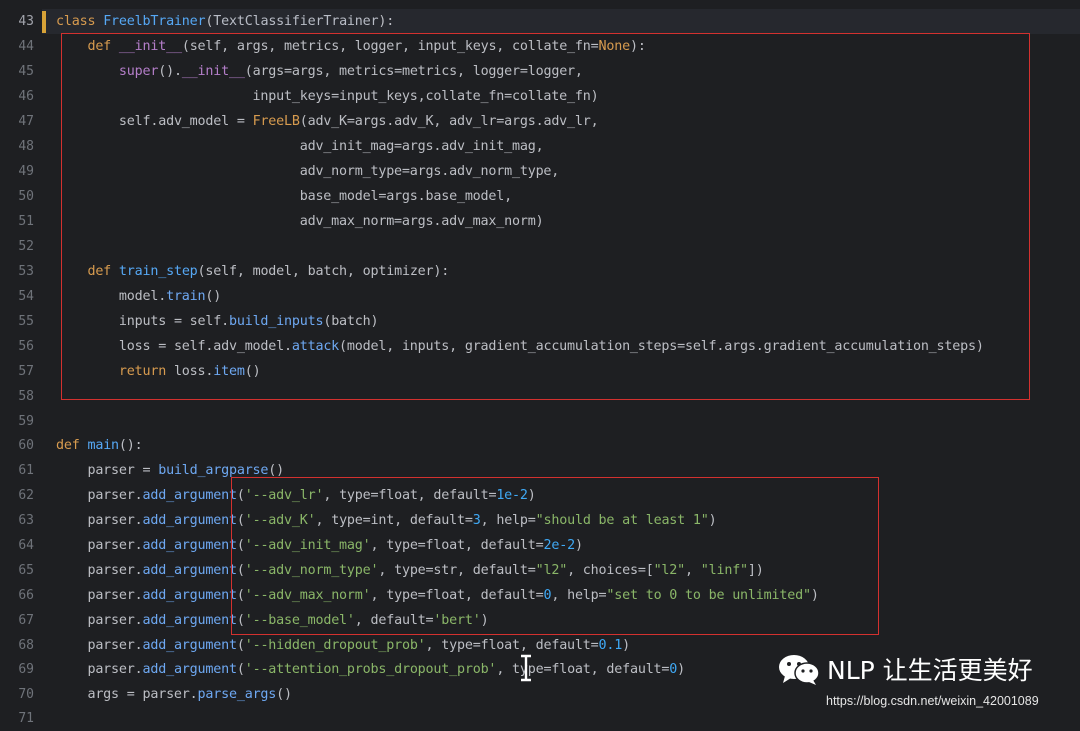 The width and height of the screenshot is (1080, 731). I want to click on code-line: 59, so click(540, 421).